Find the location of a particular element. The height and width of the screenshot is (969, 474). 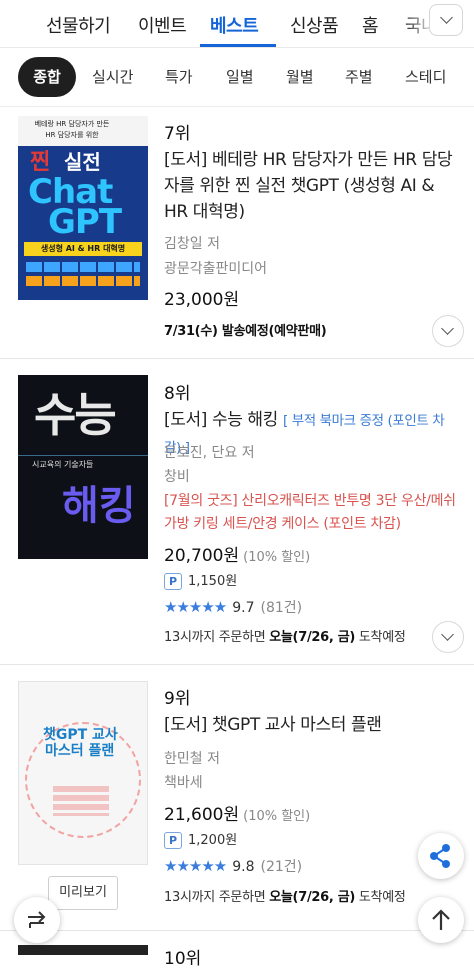

points-value: 1,200원 is located at coordinates (213, 840).